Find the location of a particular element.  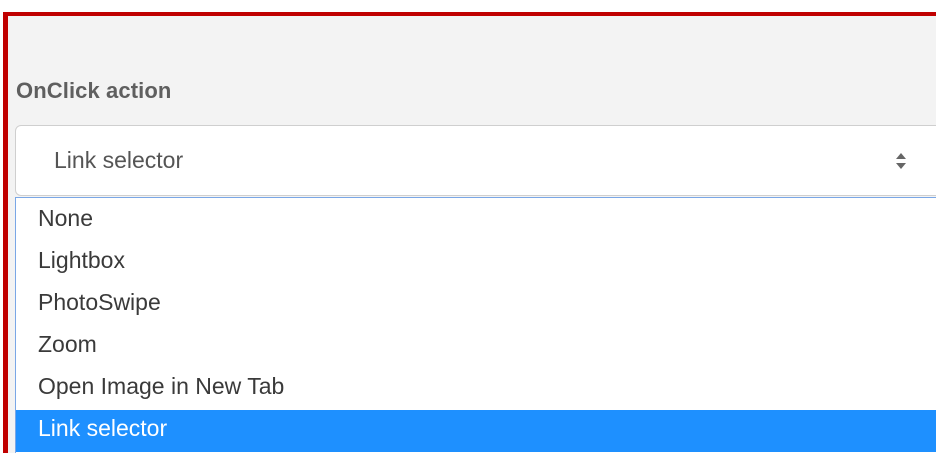

option-none: None is located at coordinates (476, 221).